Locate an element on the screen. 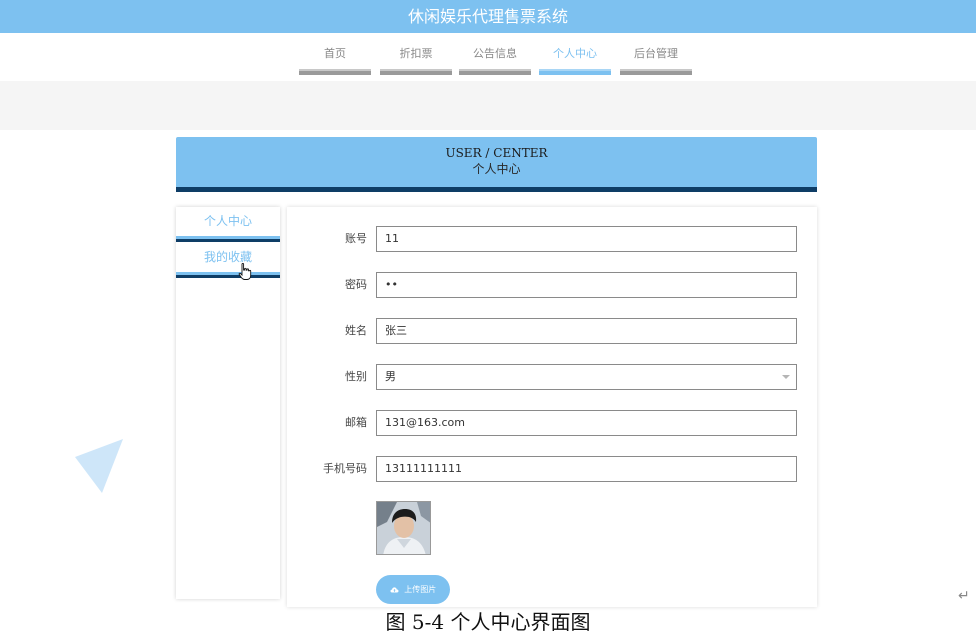  account-row: 账号 11 is located at coordinates (552, 239).